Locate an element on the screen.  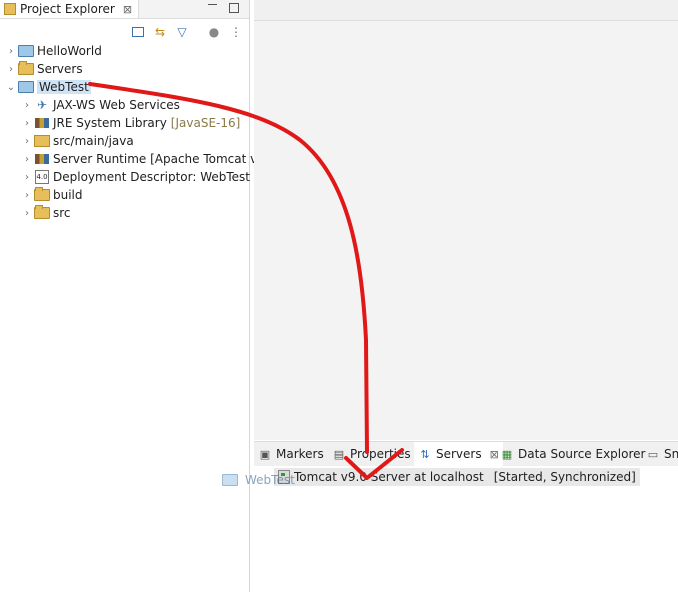
project-explorer-tabbar: Project Explorer ⊠ is located at coordinates (124, 9).